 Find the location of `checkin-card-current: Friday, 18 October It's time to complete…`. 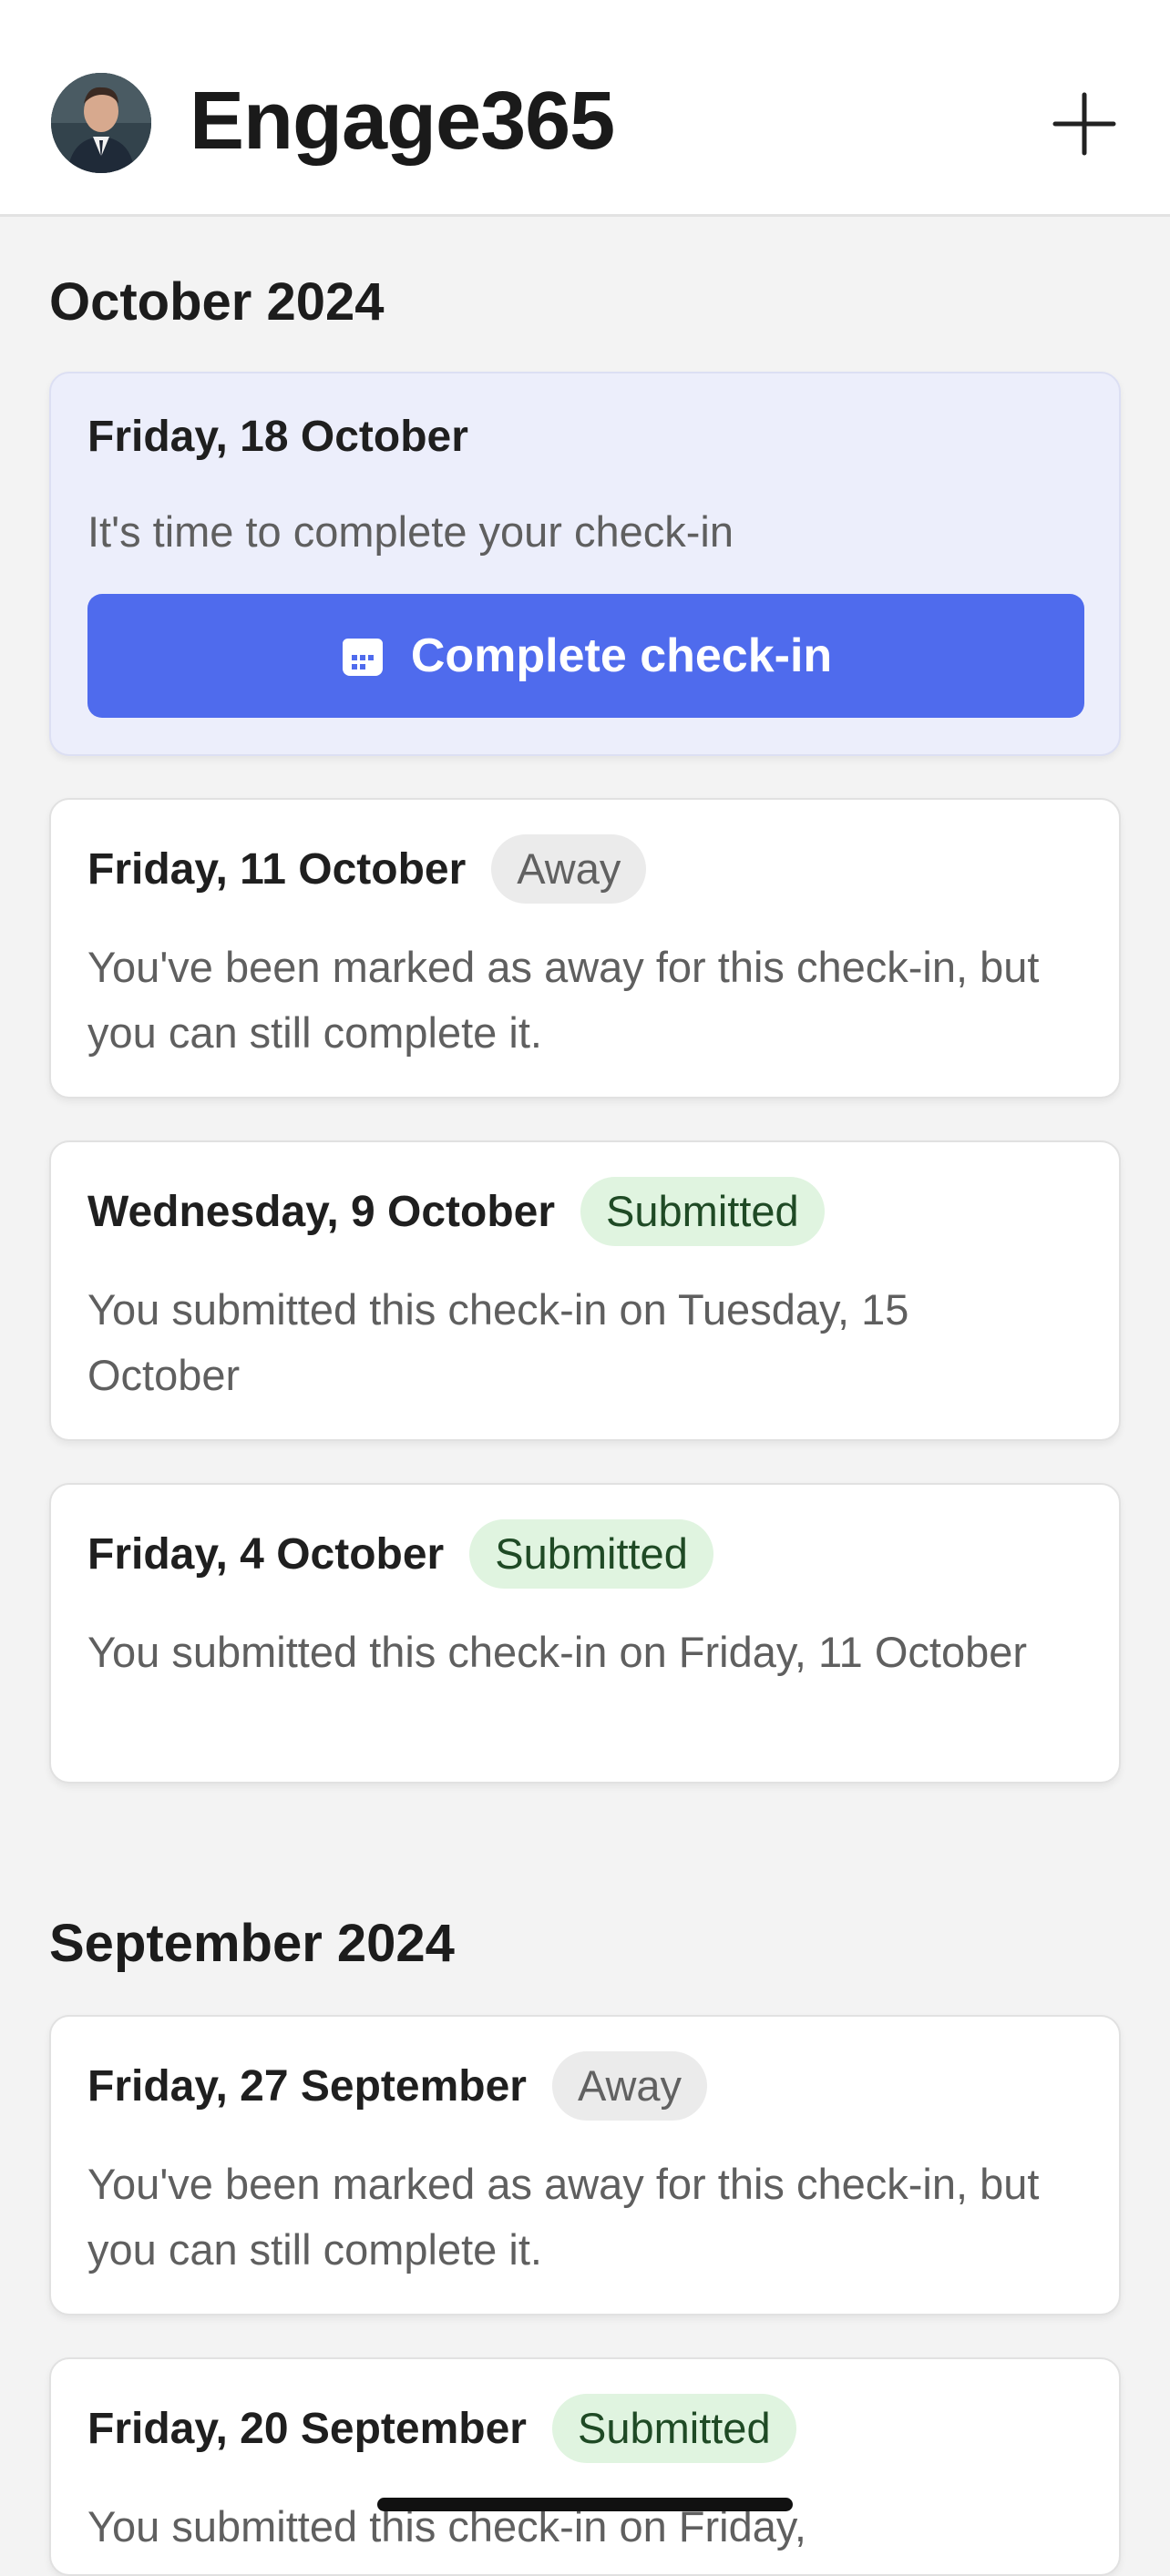

checkin-card-current: Friday, 18 October It's time to complete… is located at coordinates (585, 564).